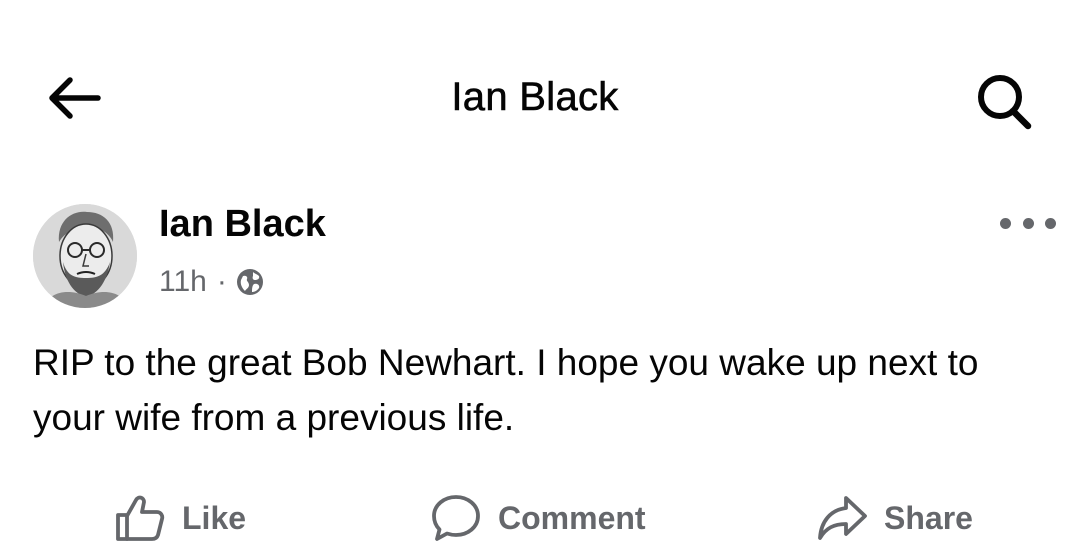 The width and height of the screenshot is (1070, 560). I want to click on comment-button: Comment, so click(538, 518).